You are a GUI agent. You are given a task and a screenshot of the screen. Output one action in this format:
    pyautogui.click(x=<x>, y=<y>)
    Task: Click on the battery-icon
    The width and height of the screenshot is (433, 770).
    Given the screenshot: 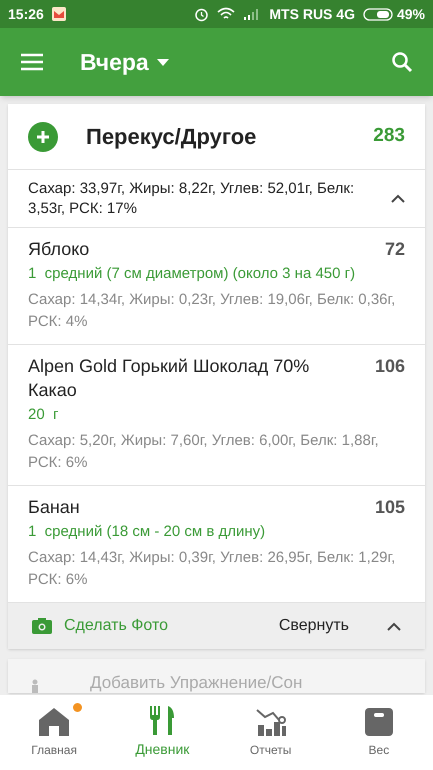 What is the action you would take?
    pyautogui.click(x=377, y=14)
    